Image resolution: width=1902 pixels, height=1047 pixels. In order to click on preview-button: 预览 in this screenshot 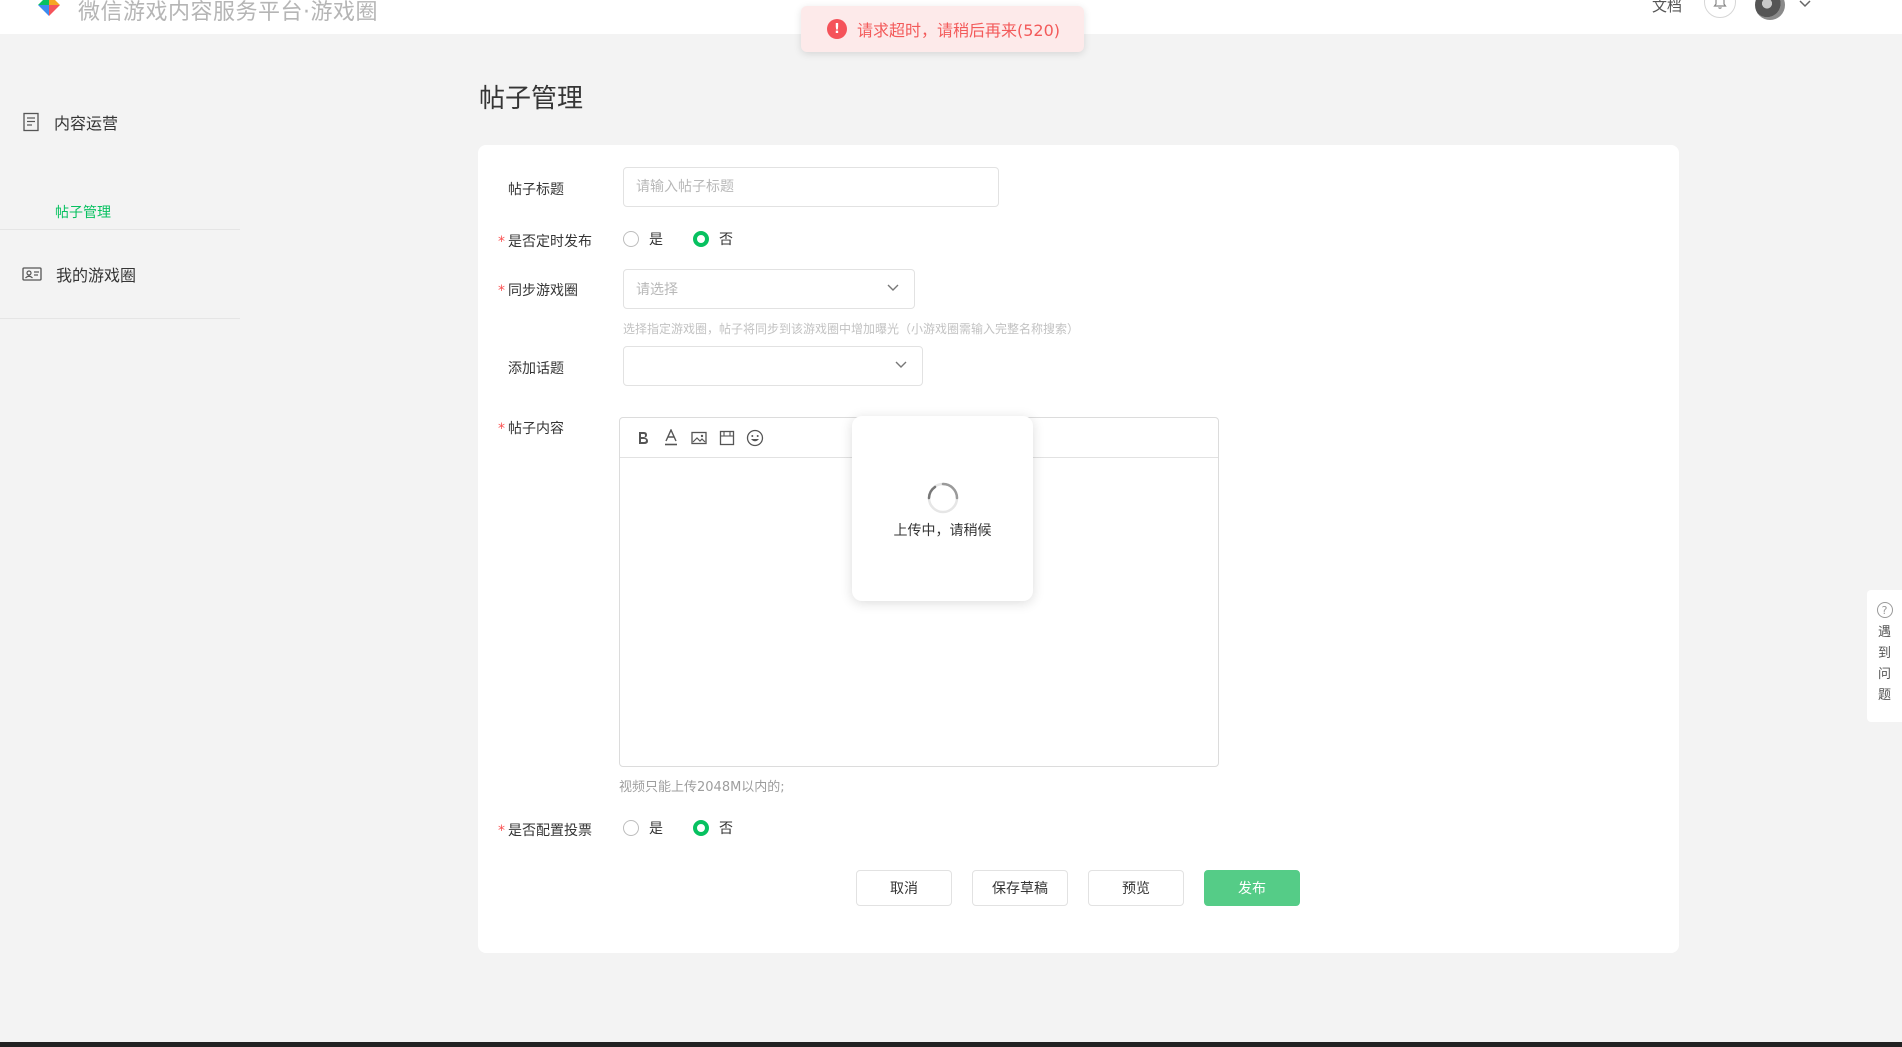, I will do `click(1136, 888)`.